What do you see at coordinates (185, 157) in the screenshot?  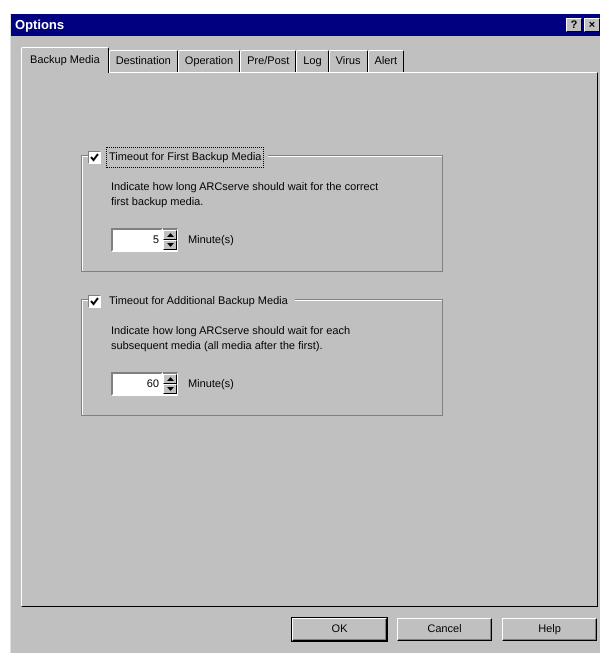 I see `checkbox-label: Timeout for First Backup Media` at bounding box center [185, 157].